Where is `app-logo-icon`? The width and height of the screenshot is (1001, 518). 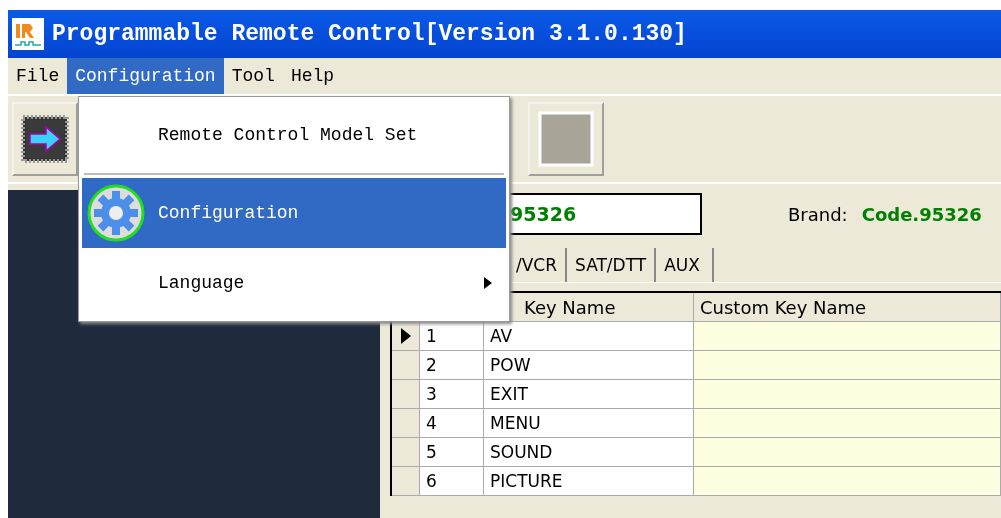 app-logo-icon is located at coordinates (28, 34).